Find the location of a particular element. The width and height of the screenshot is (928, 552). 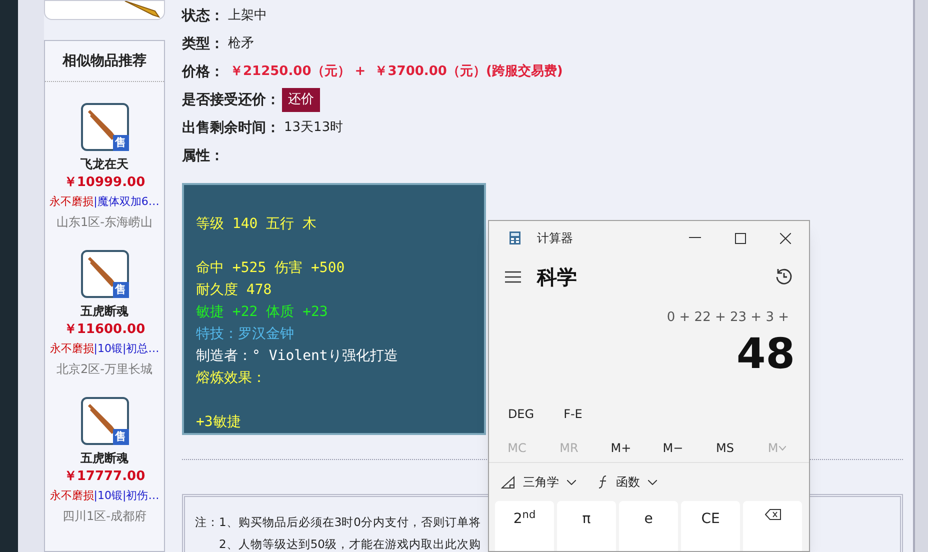

field-label: 类型： is located at coordinates (203, 44).